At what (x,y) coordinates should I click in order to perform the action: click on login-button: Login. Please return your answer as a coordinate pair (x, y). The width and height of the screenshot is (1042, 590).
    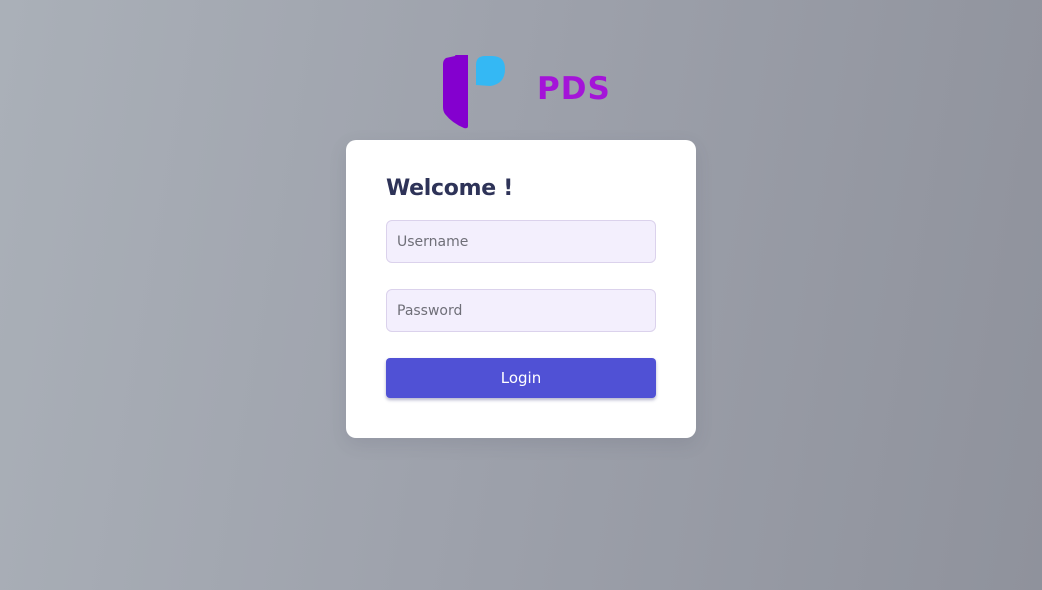
    Looking at the image, I should click on (521, 378).